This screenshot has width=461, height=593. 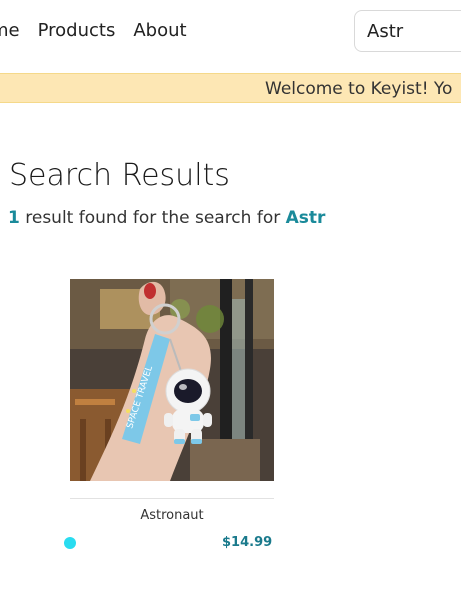 What do you see at coordinates (159, 30) in the screenshot?
I see `nav-link-about: About` at bounding box center [159, 30].